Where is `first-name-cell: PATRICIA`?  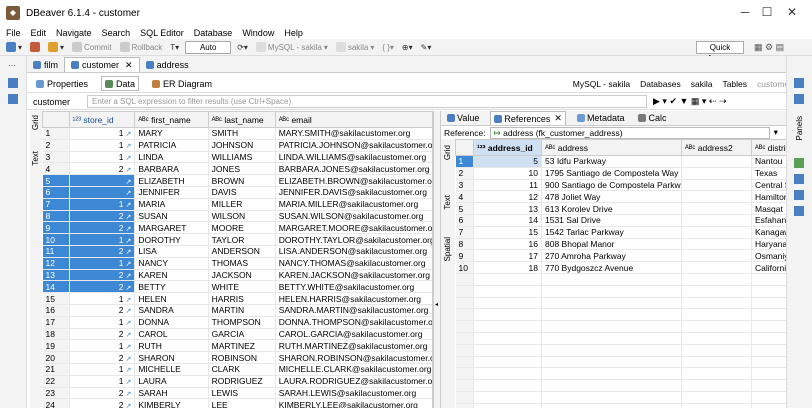
first-name-cell: PATRICIA is located at coordinates (171, 145).